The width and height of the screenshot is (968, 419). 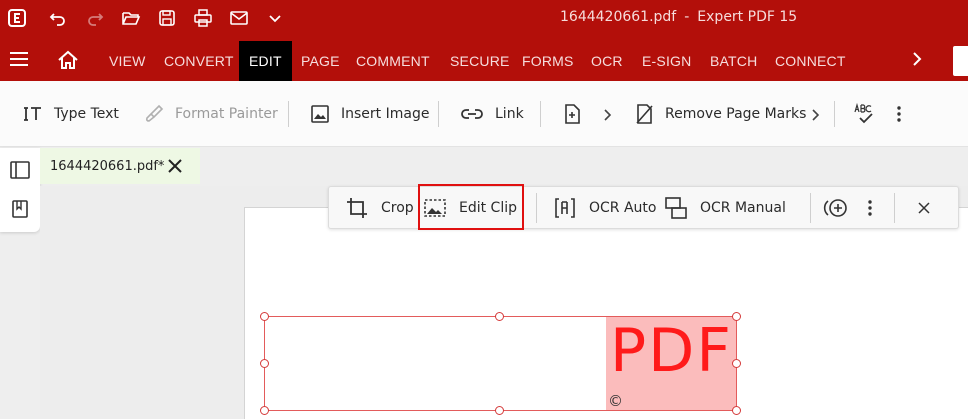 I want to click on tab-view: VIEW, so click(x=127, y=61).